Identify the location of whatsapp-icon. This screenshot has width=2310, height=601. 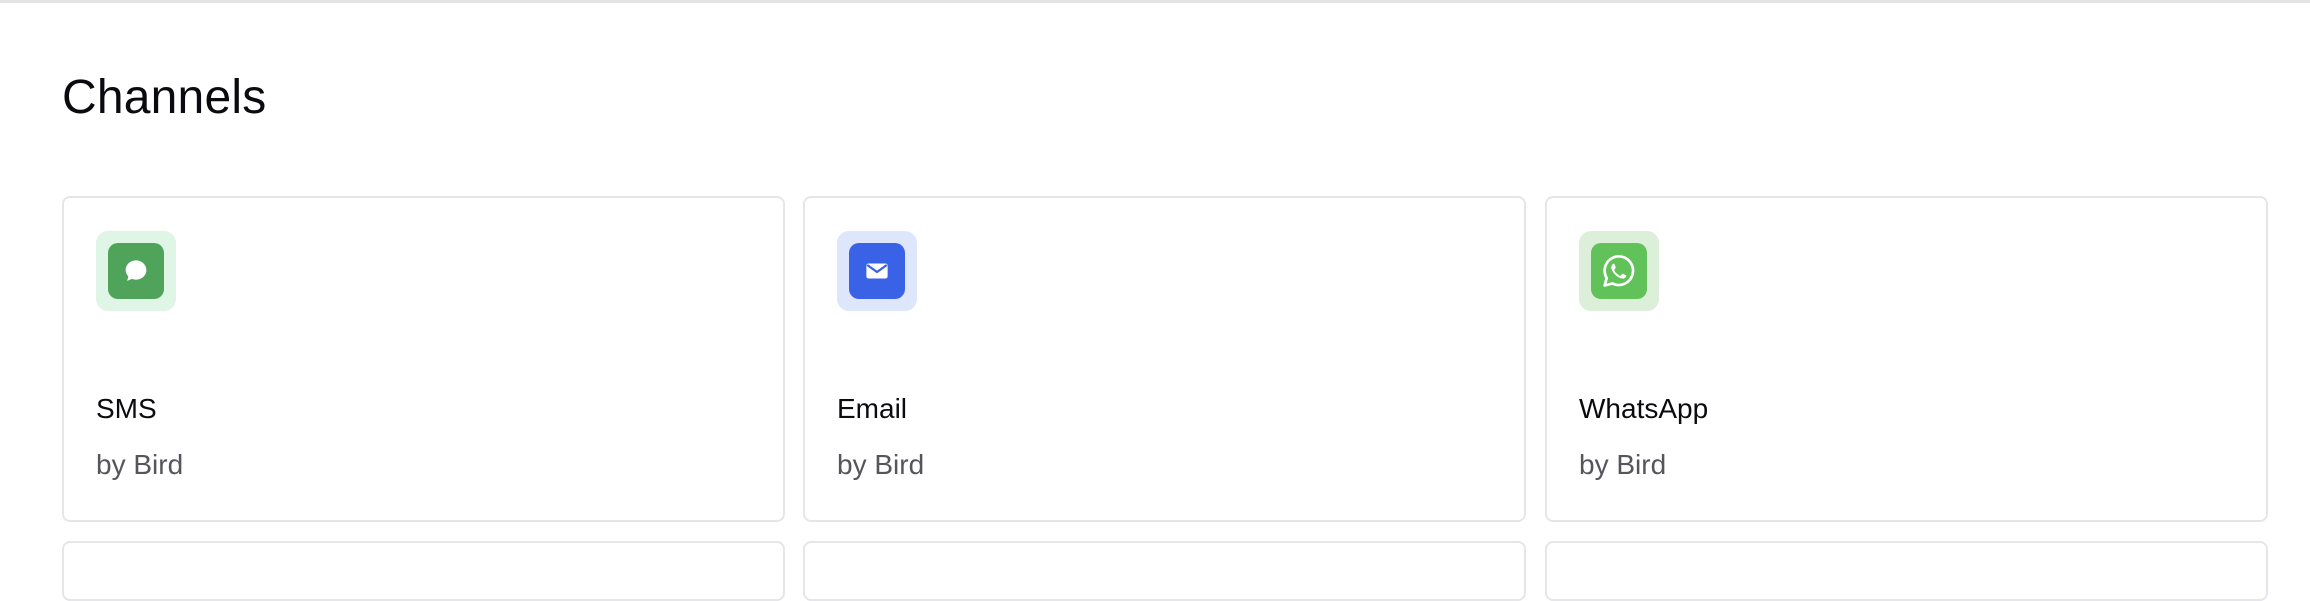
(1619, 271).